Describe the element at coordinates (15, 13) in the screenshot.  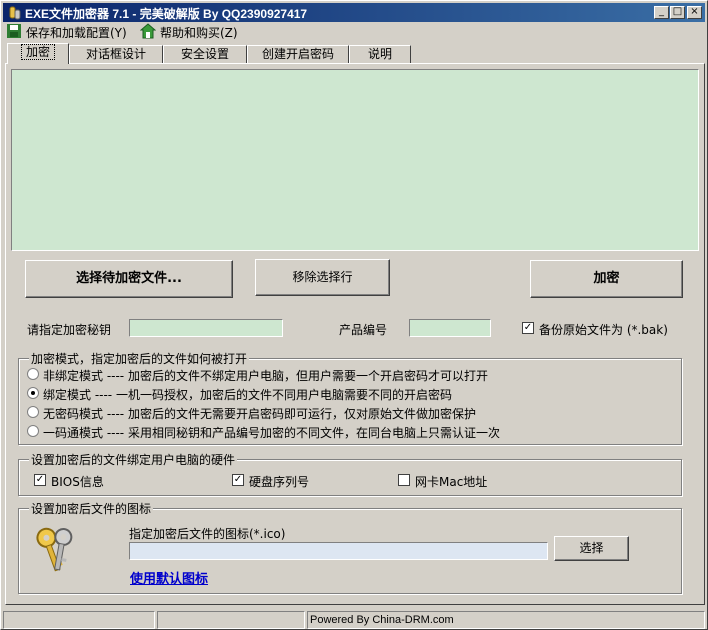
I see `app-keys-icon` at that location.